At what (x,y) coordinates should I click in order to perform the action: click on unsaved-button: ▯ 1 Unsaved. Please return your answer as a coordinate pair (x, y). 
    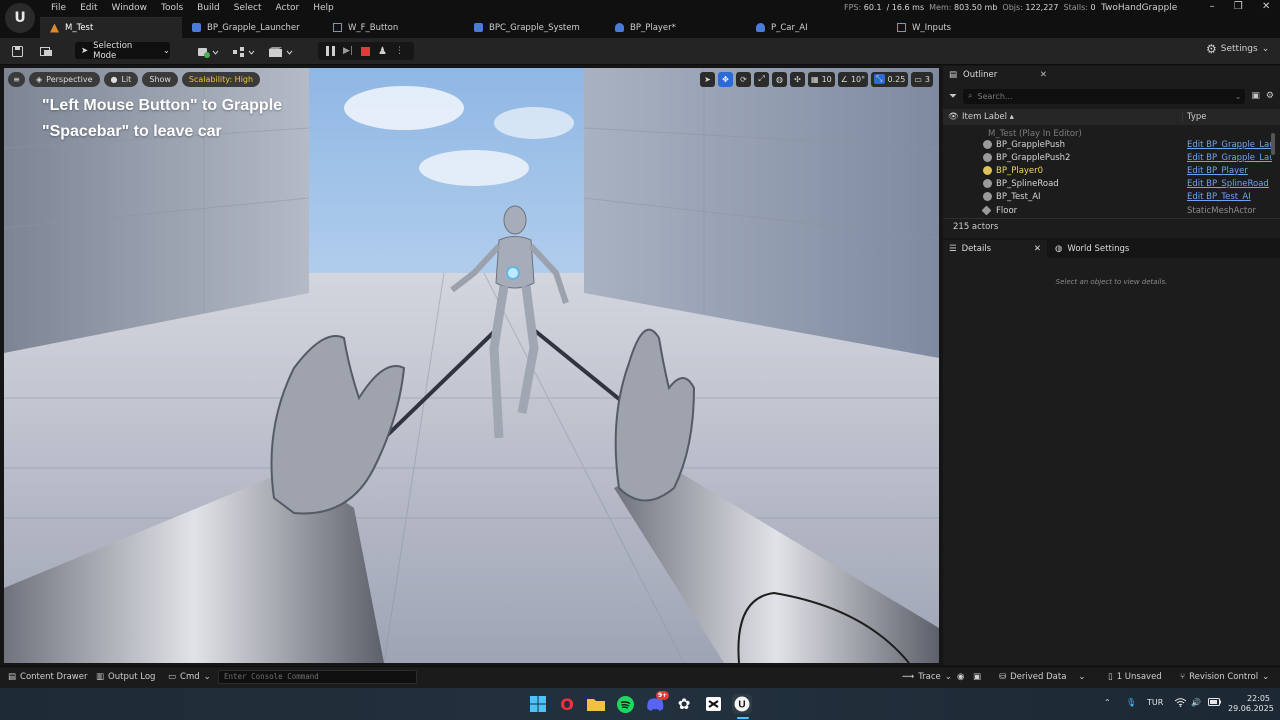
    Looking at the image, I should click on (1135, 677).